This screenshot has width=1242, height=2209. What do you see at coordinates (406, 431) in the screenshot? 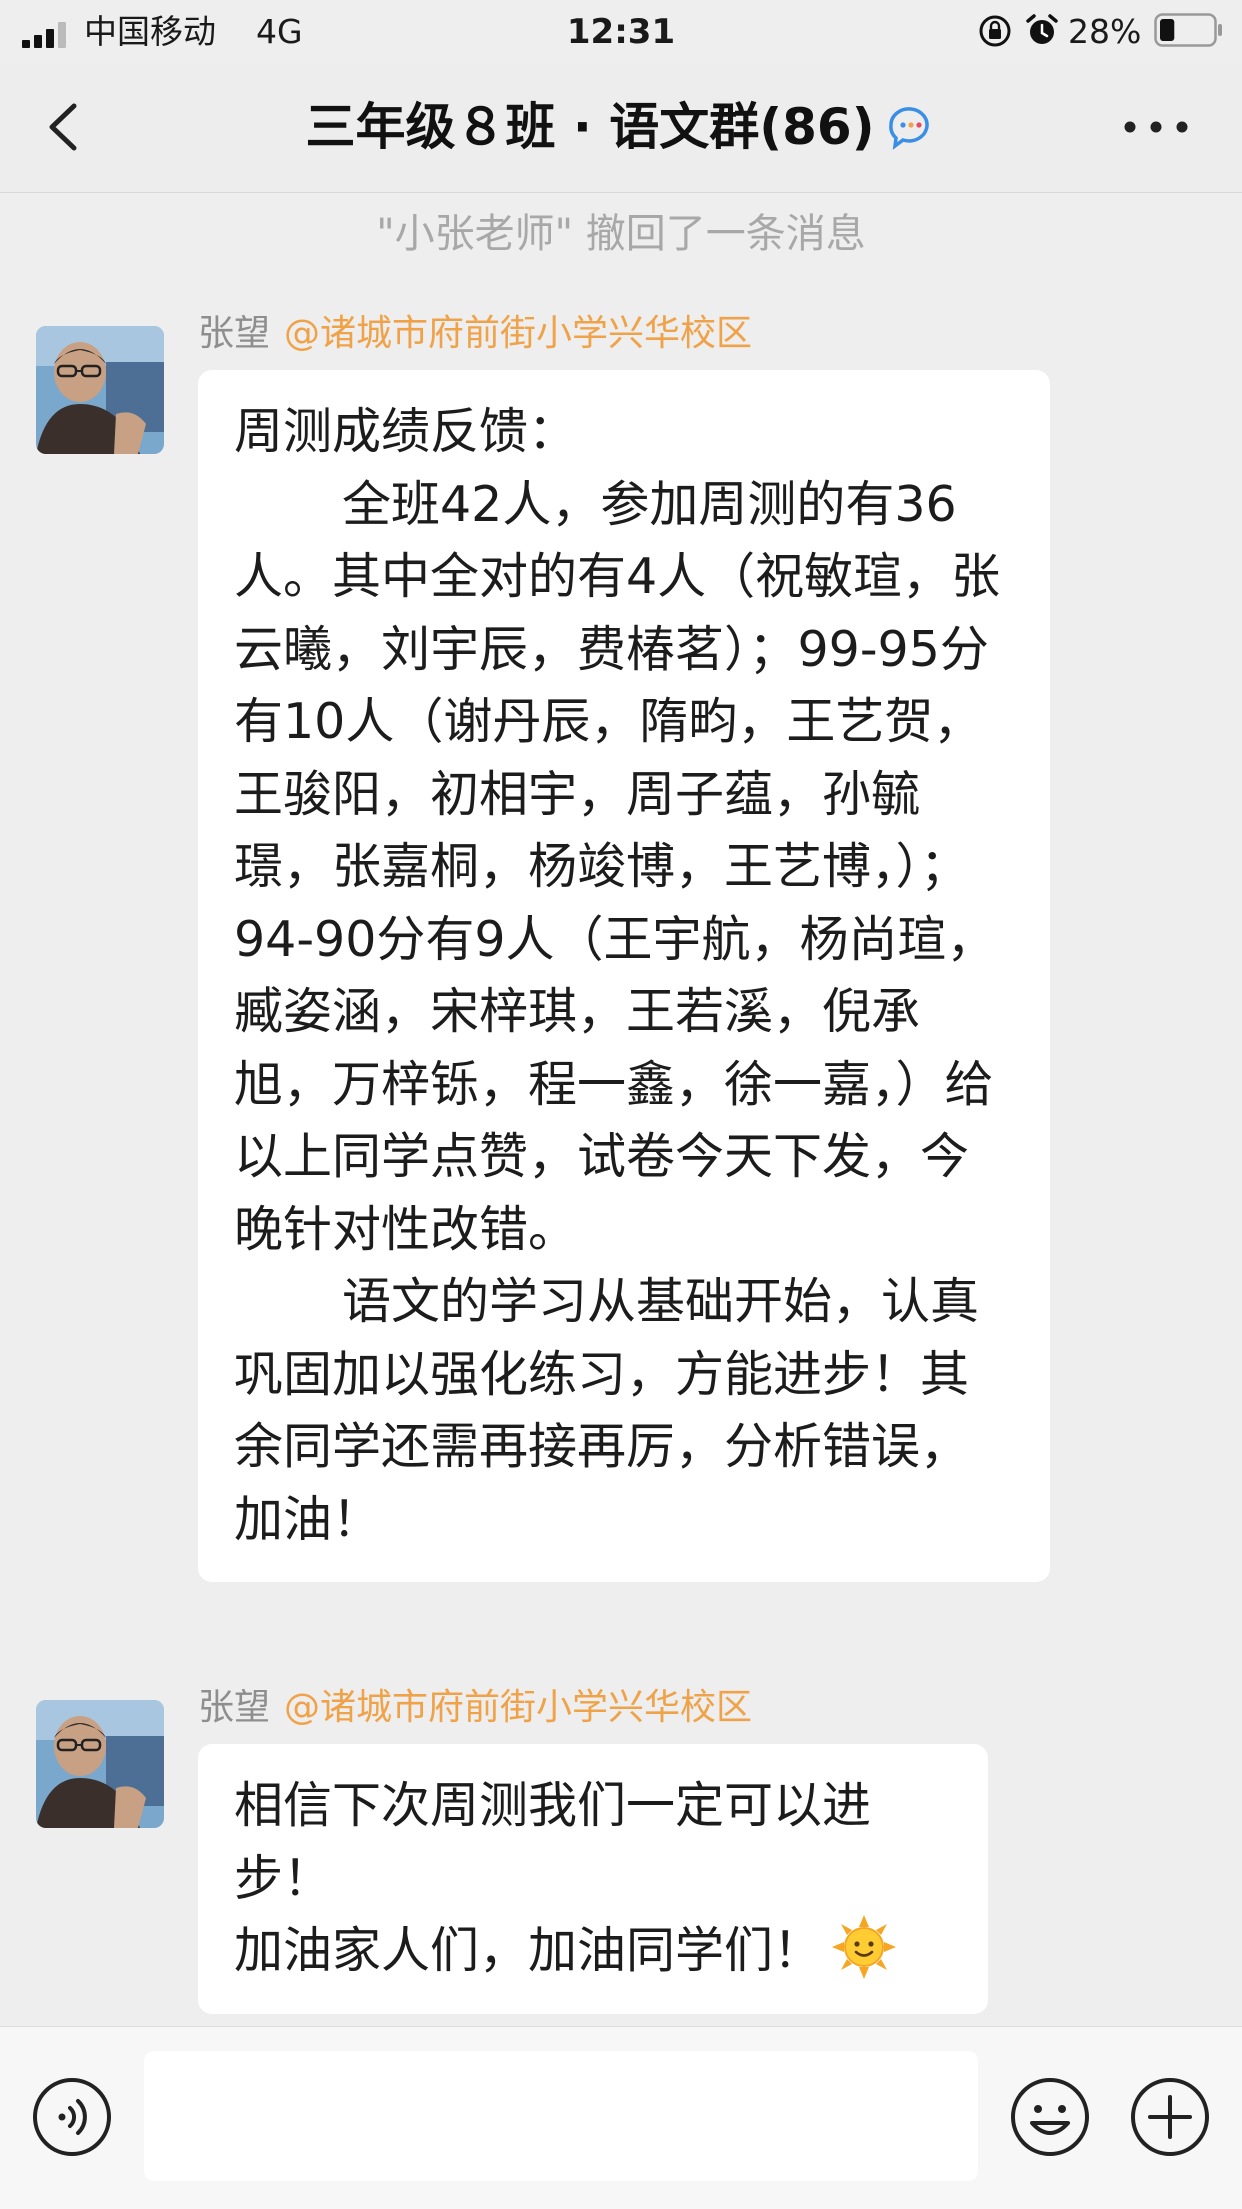
I see `message-line: 周测成绩反馈：` at bounding box center [406, 431].